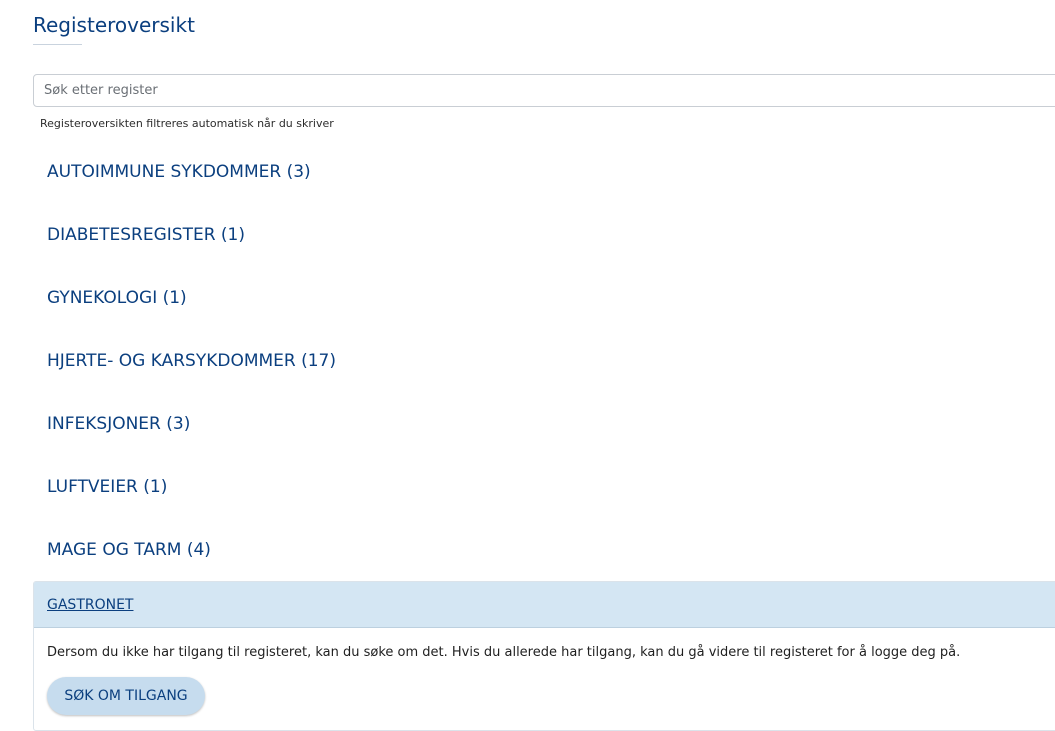 The width and height of the screenshot is (1055, 731). Describe the element at coordinates (179, 172) in the screenshot. I see `category-autoimmune-sykdommer: AUTOIMMUNE SYKDOMMER (3)` at that location.